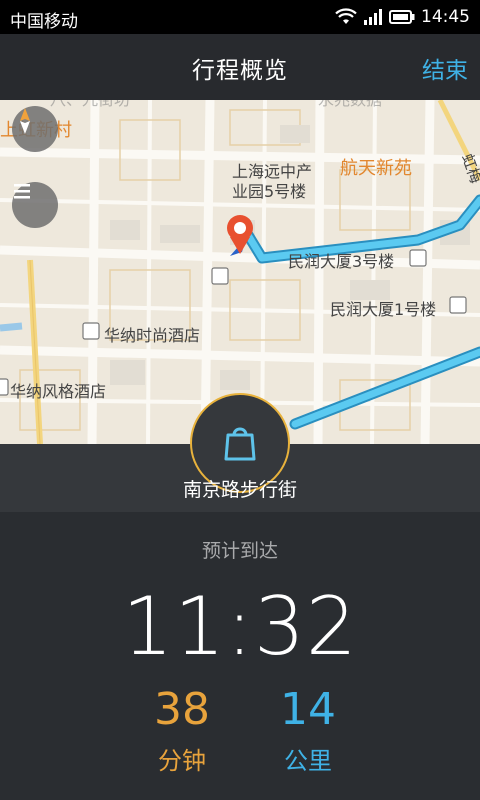  I want to click on duration-stat: 38 分钟, so click(182, 730).